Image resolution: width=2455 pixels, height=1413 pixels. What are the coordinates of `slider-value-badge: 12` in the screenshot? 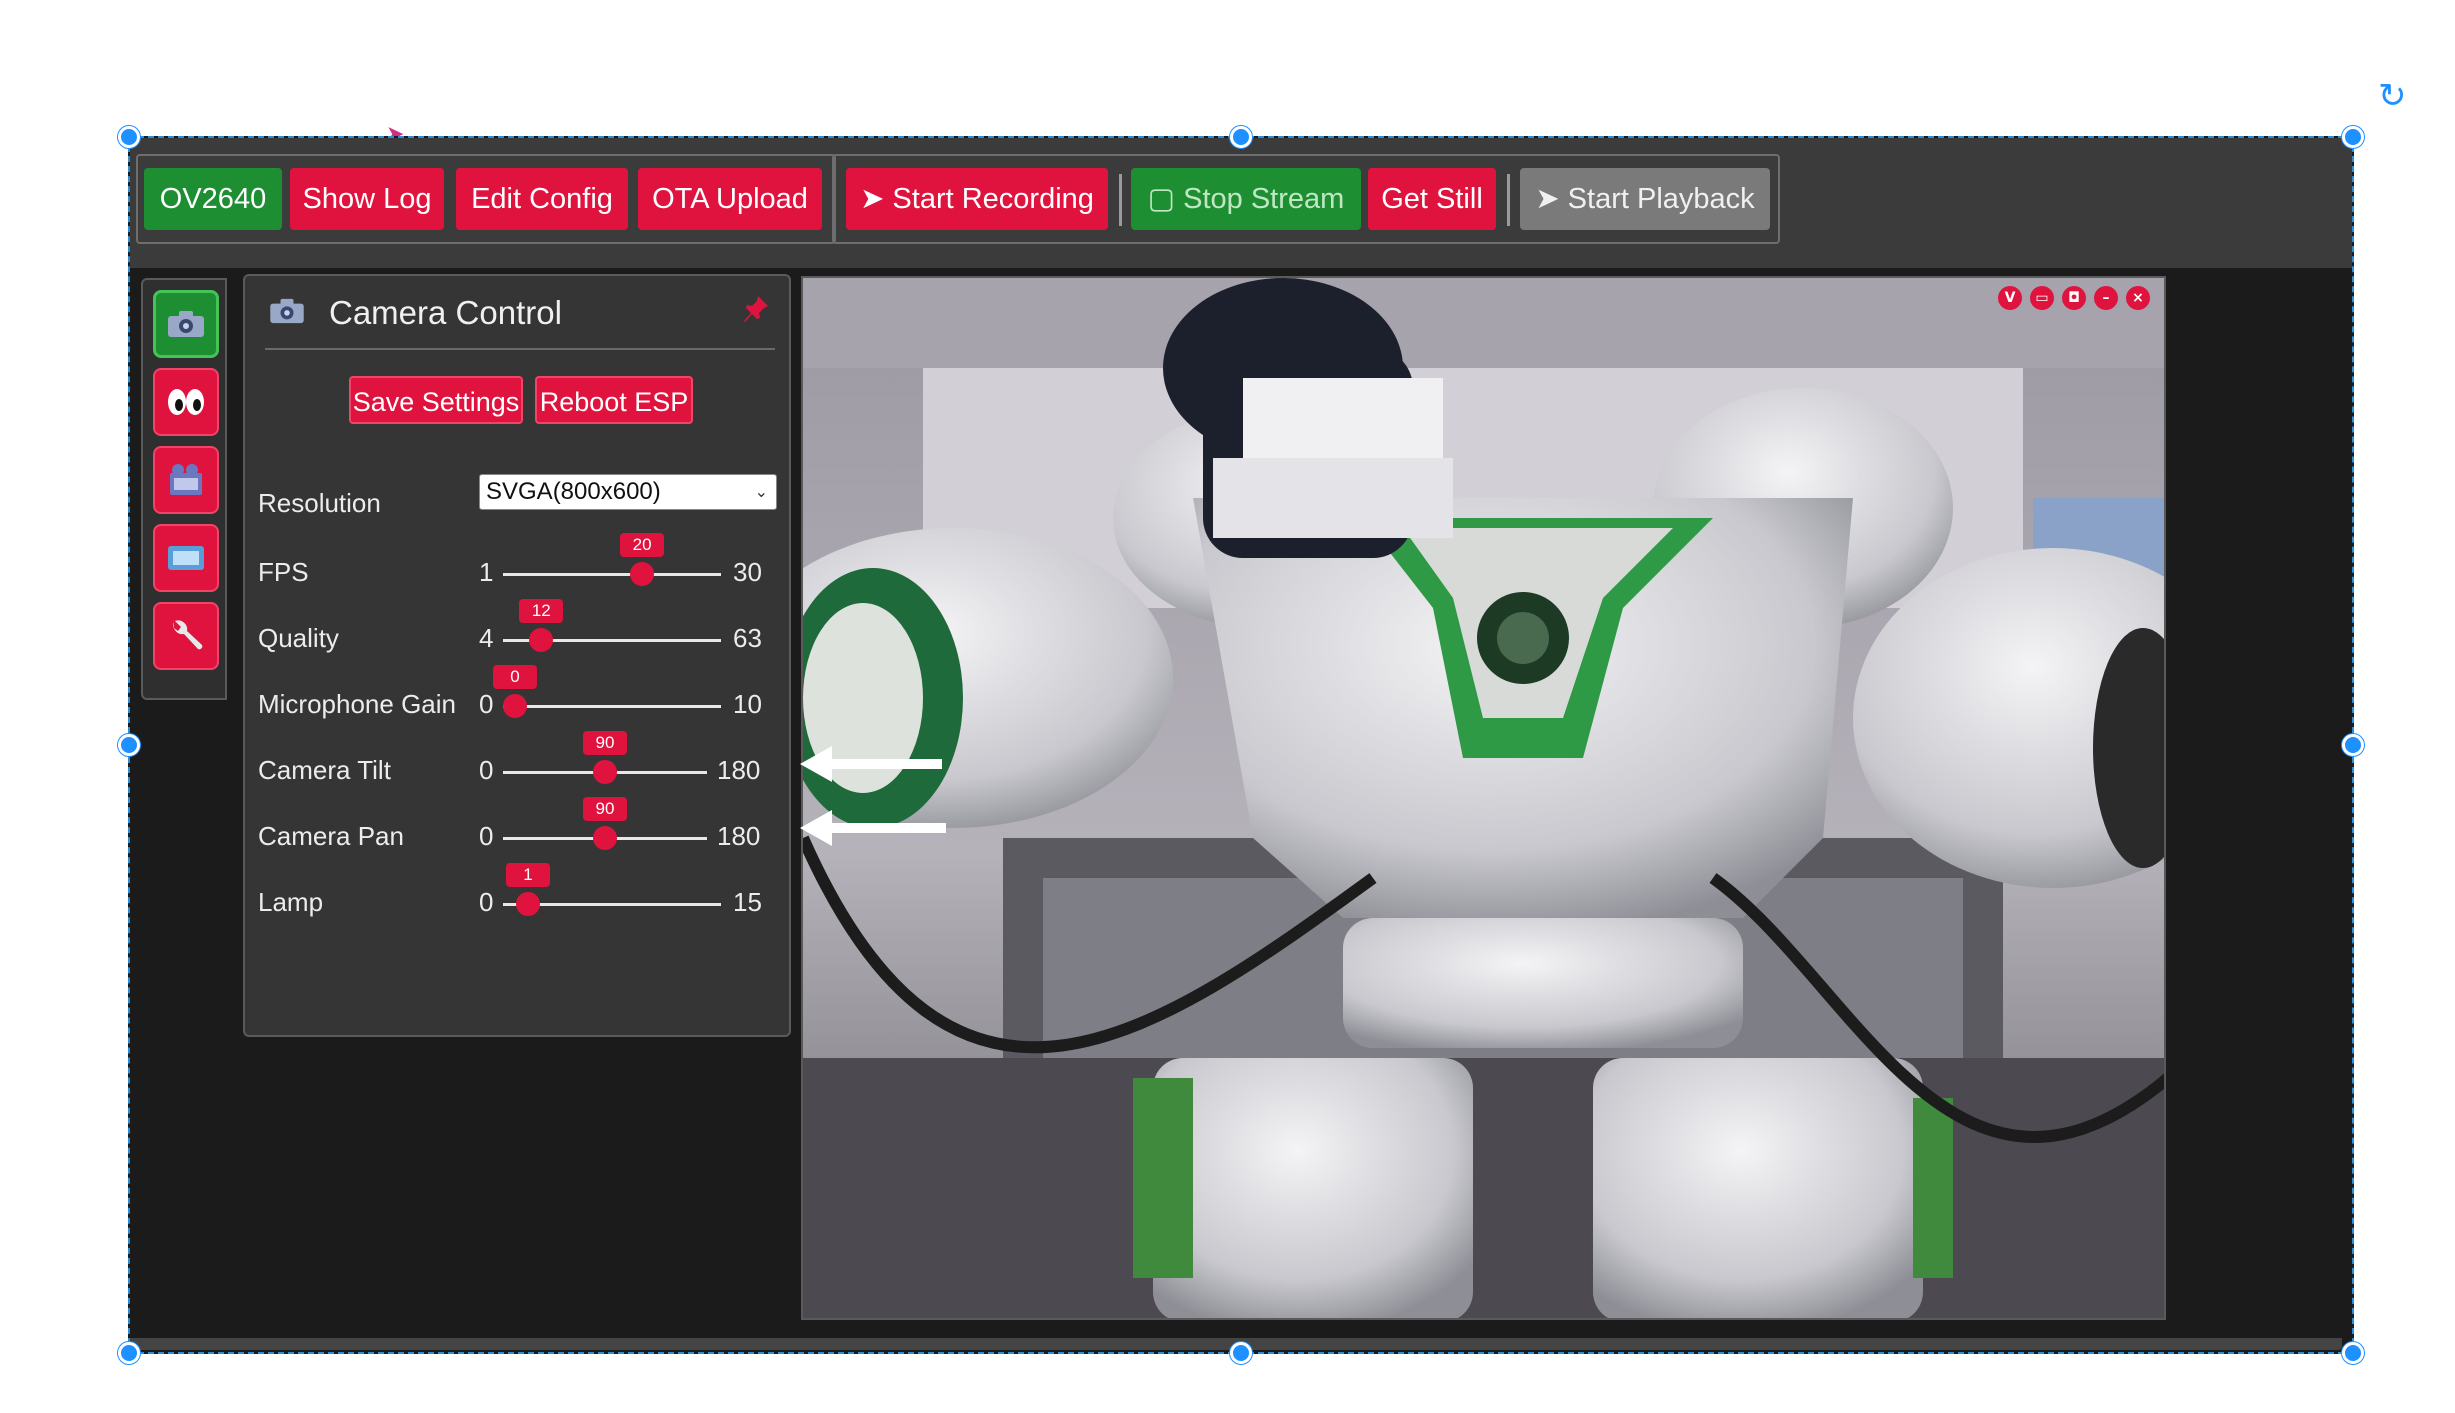 It's located at (541, 611).